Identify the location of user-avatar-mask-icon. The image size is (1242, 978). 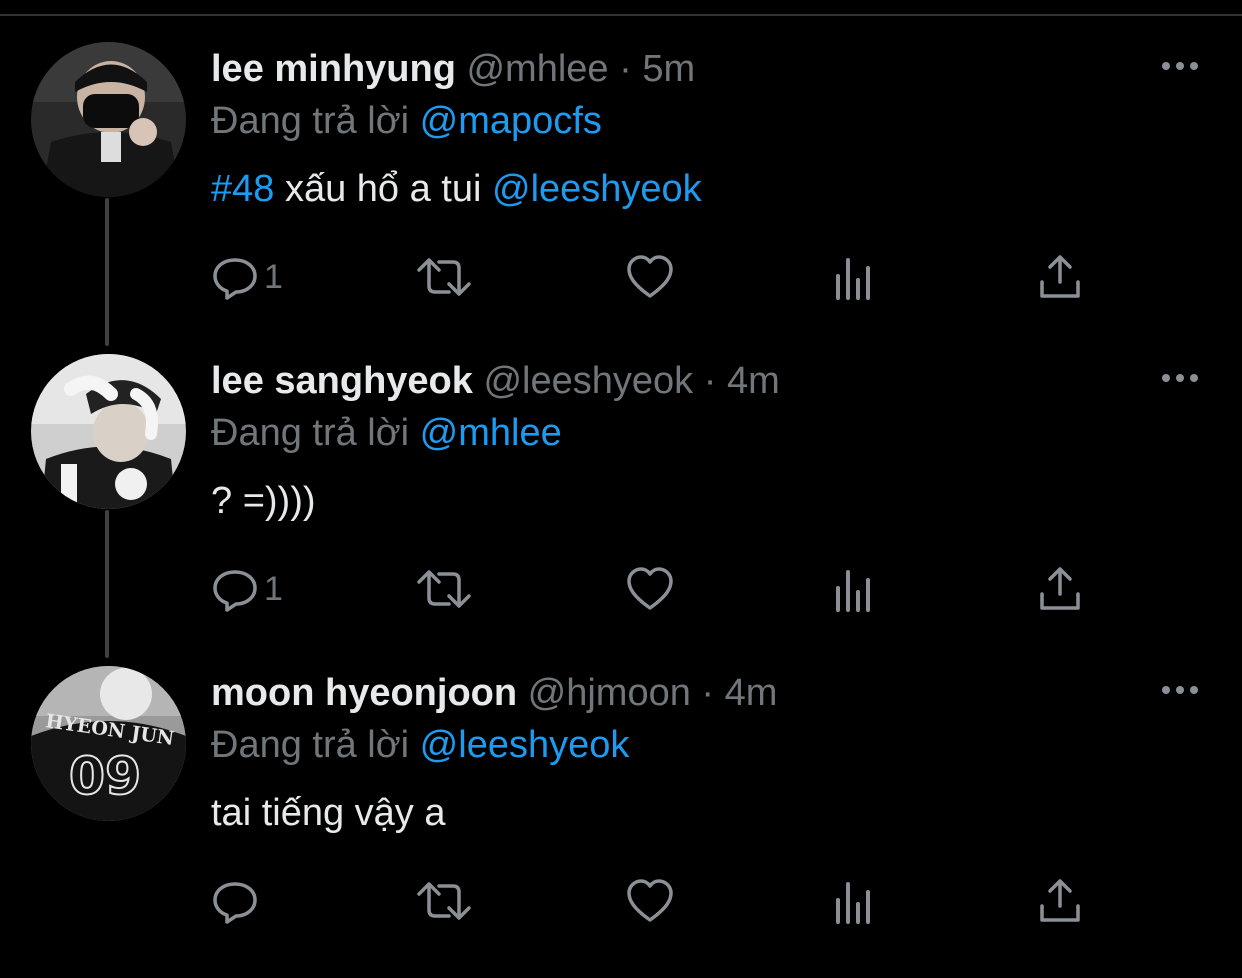
(108, 119).